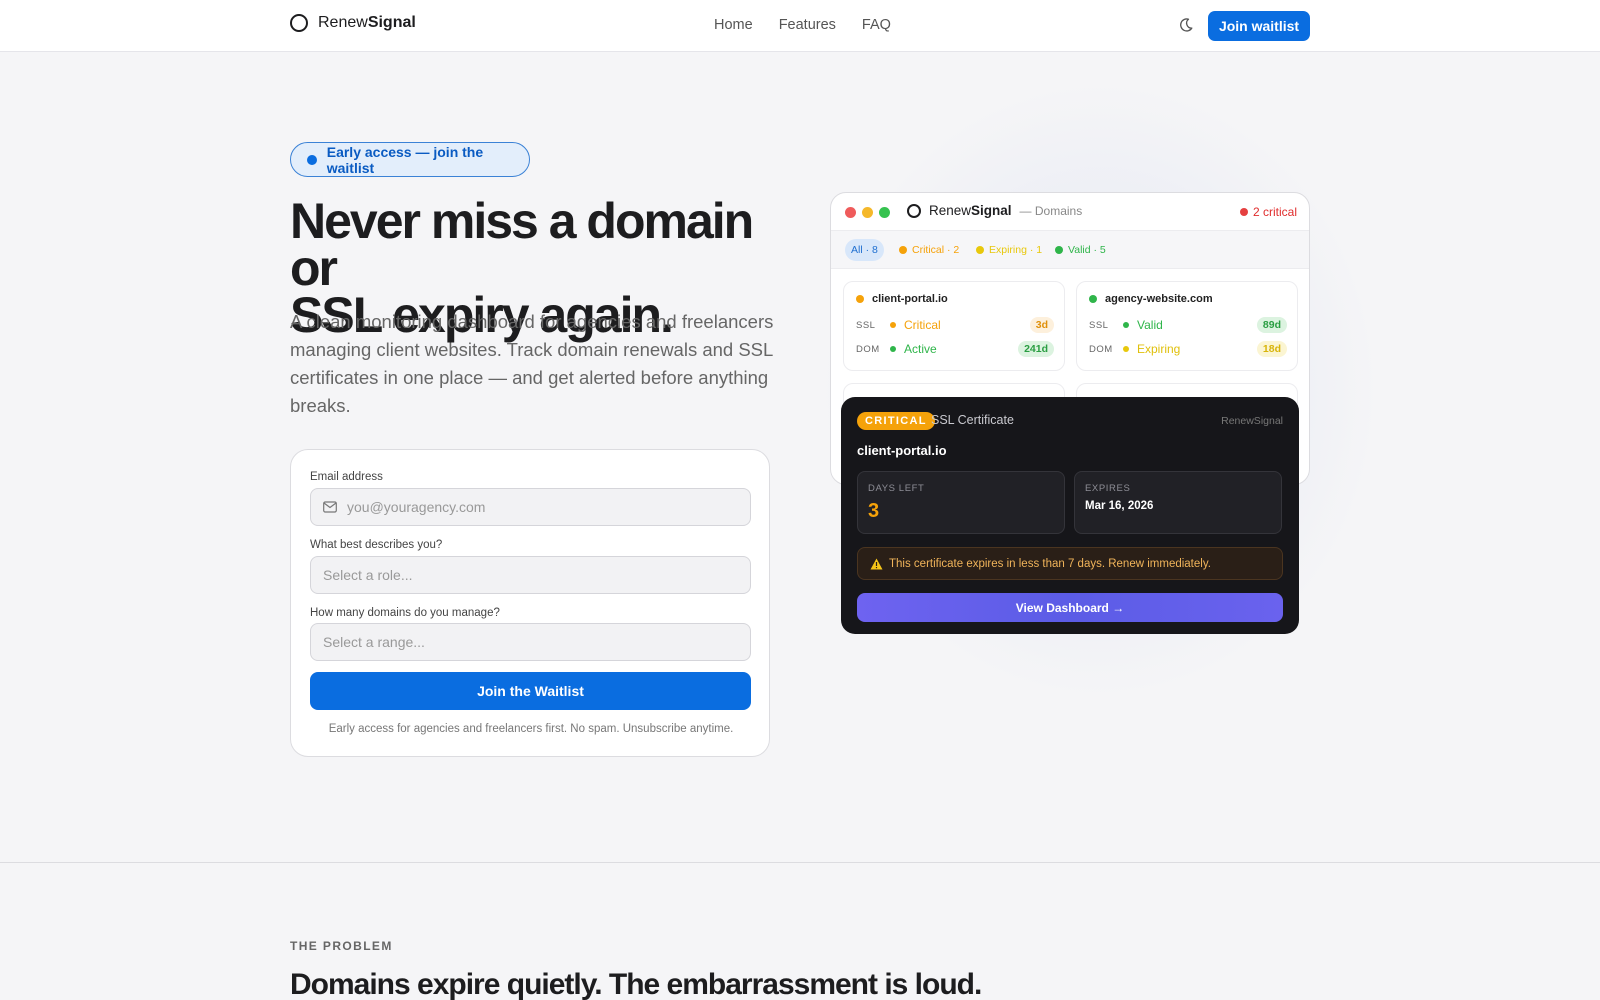  I want to click on alert-type: SSL Certificate, so click(972, 420).